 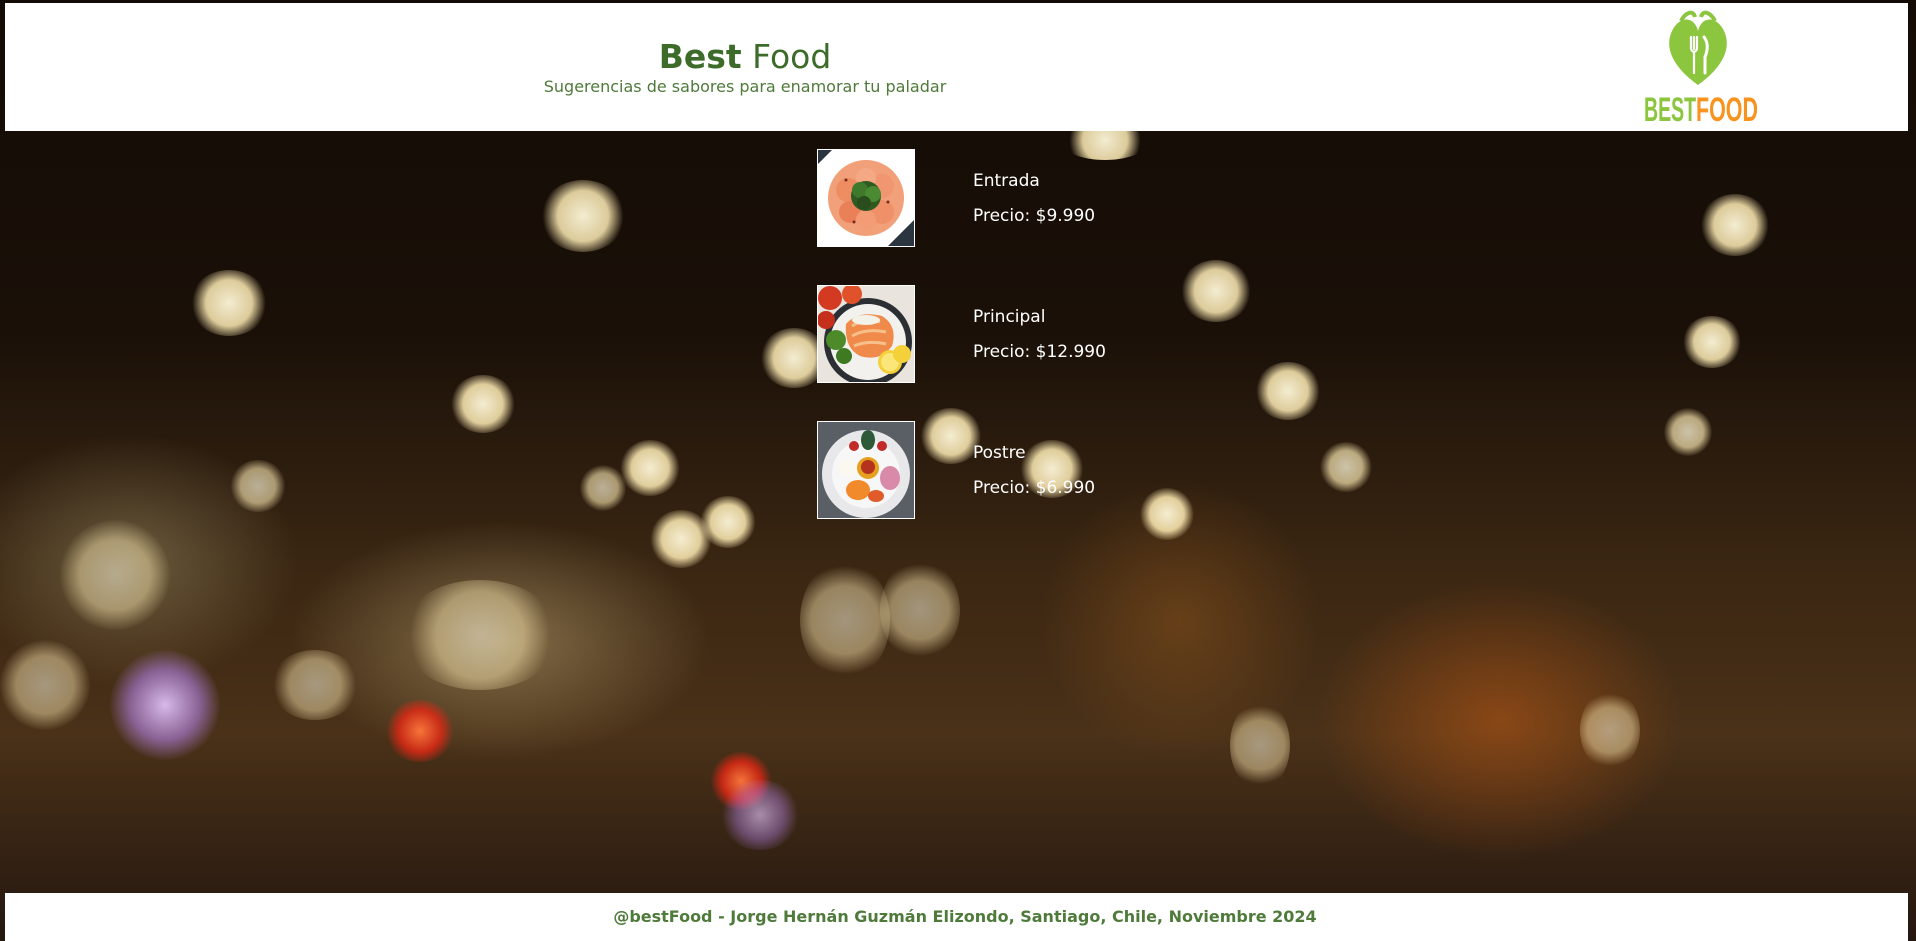 I want to click on menu-item-price: Precio: $6.990, so click(x=1034, y=488).